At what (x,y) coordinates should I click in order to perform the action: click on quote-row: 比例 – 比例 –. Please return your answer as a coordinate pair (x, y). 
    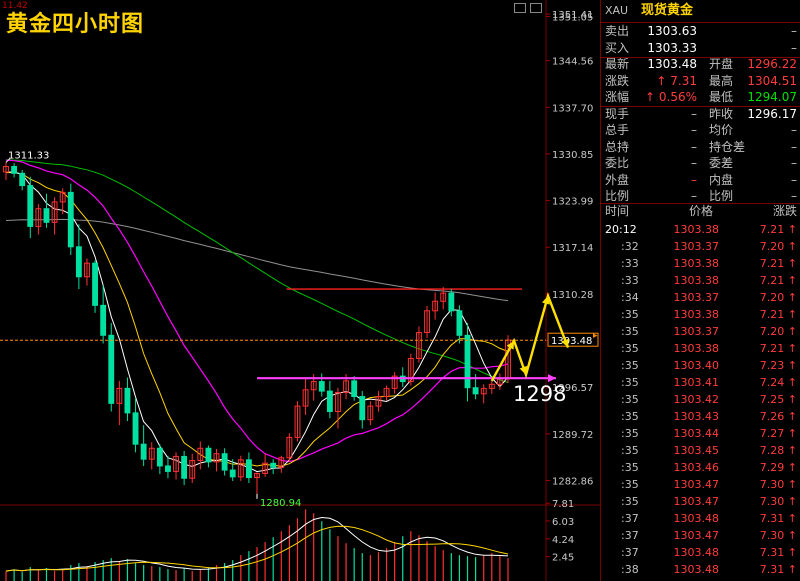
    Looking at the image, I should click on (700, 196).